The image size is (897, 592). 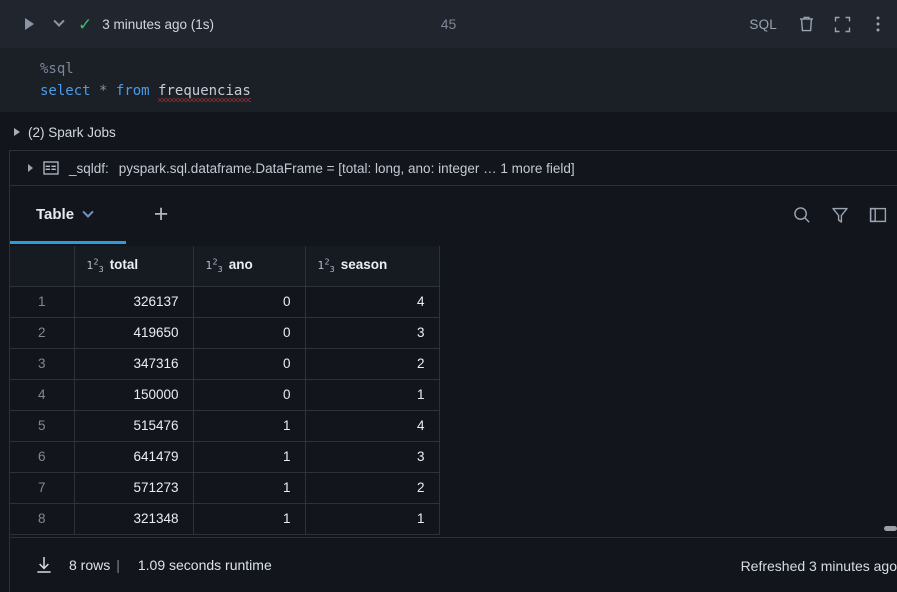 What do you see at coordinates (134, 395) in the screenshot?
I see `cell-total: 150000` at bounding box center [134, 395].